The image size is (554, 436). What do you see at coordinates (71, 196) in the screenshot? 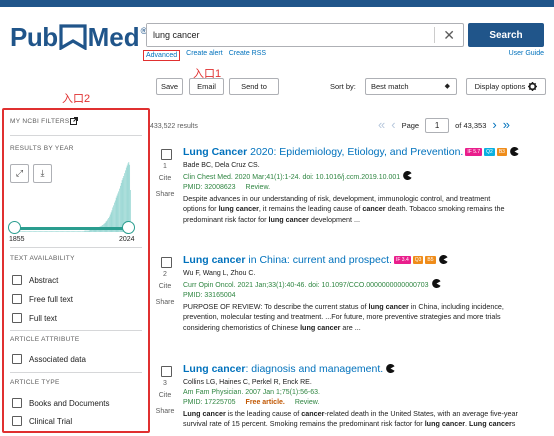
I see `year-histogram` at bounding box center [71, 196].